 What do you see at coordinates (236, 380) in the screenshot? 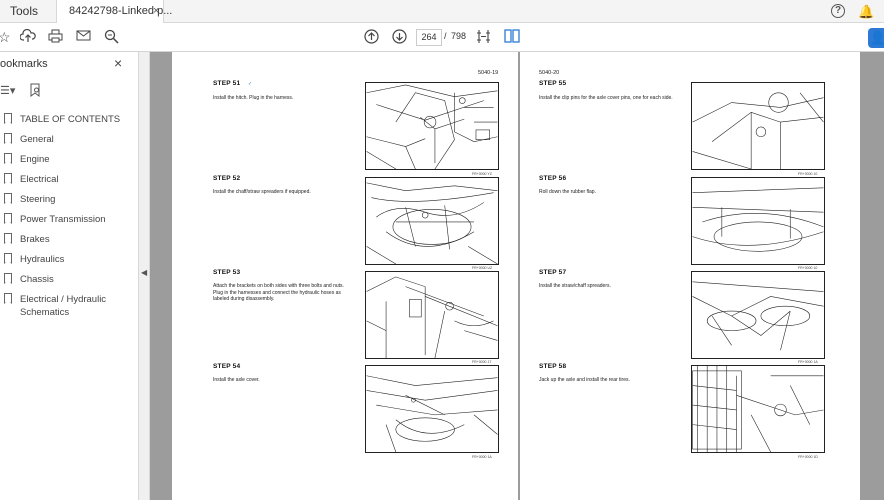
I see `step-description: Install the axle cover.` at bounding box center [236, 380].